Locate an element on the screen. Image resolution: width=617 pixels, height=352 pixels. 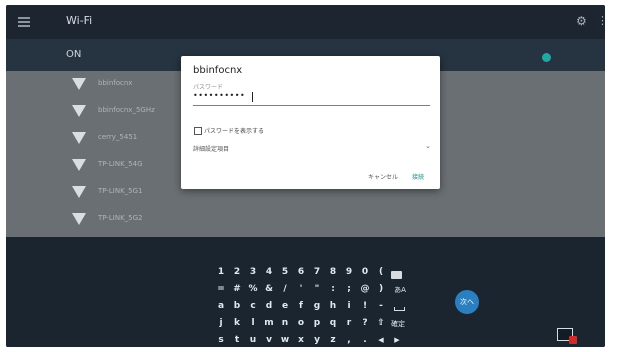
key: c is located at coordinates (253, 306).